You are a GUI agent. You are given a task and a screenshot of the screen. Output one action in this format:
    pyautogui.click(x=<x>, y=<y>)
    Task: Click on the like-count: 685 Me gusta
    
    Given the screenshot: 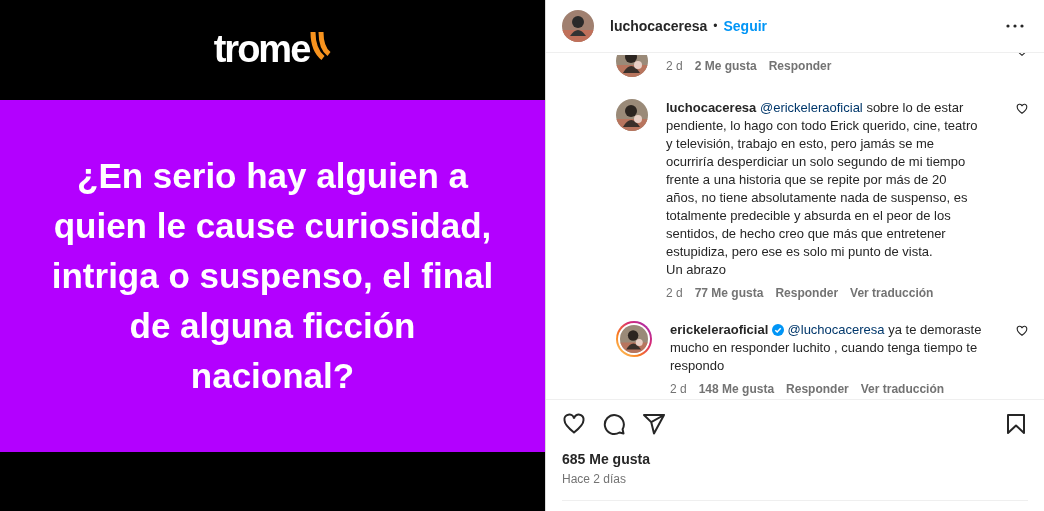 What is the action you would take?
    pyautogui.click(x=795, y=459)
    